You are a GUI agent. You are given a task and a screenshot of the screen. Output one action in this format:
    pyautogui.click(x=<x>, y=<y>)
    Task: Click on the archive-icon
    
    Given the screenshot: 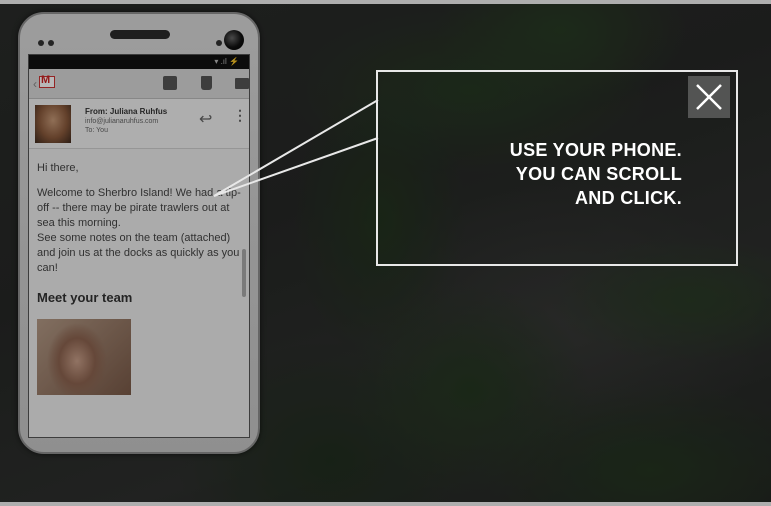 What is the action you would take?
    pyautogui.click(x=170, y=83)
    